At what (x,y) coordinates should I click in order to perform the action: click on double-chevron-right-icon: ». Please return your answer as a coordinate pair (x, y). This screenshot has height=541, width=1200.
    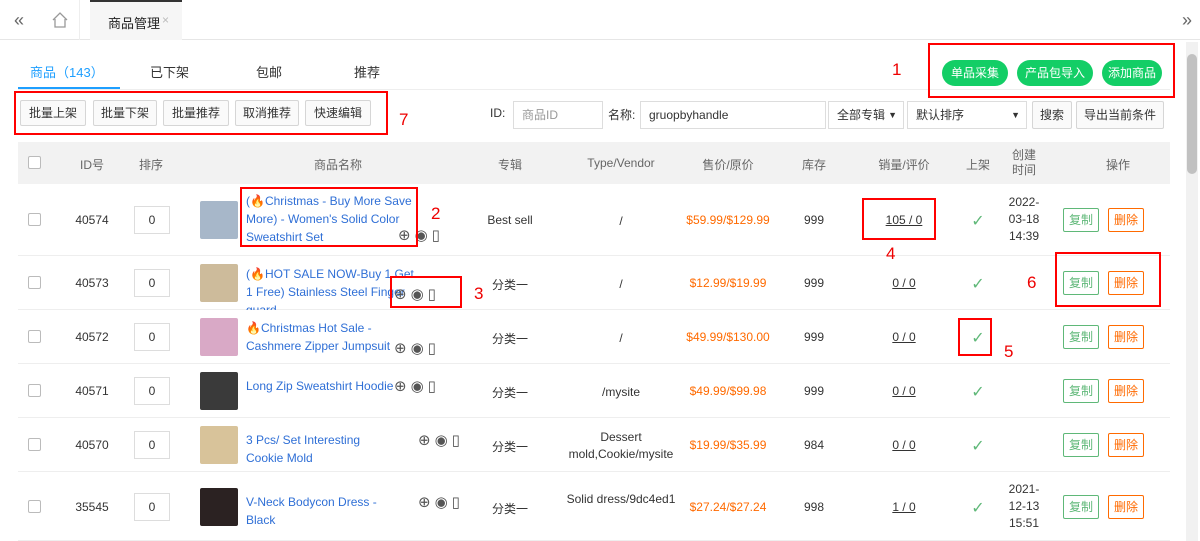
    Looking at the image, I should click on (1187, 20).